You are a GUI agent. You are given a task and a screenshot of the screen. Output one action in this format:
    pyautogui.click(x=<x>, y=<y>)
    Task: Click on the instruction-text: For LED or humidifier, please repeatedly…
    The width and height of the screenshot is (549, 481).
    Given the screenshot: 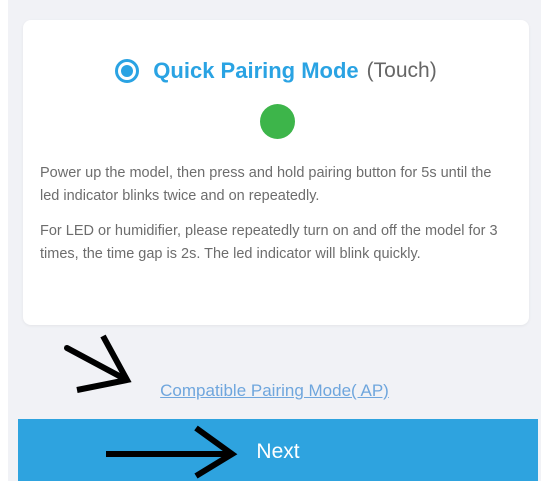 What is the action you would take?
    pyautogui.click(x=269, y=242)
    